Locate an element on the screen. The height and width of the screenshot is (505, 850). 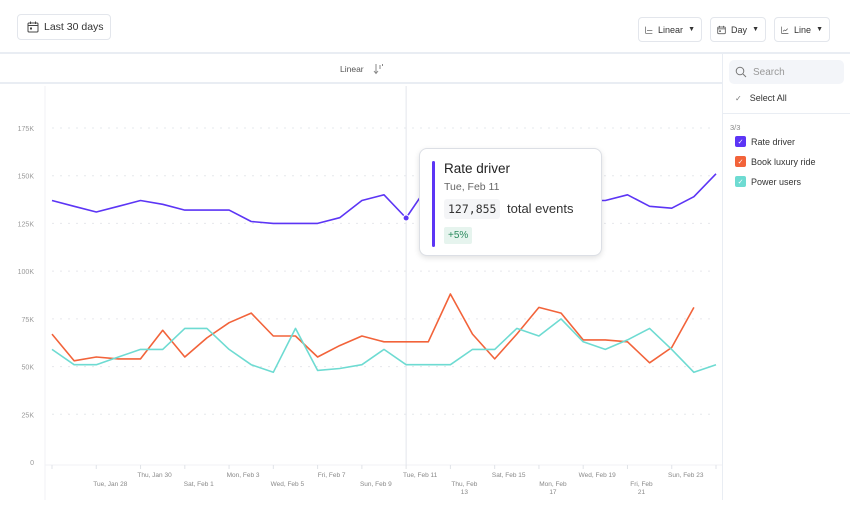
scale-dropdown: Linear ▼ is located at coordinates (670, 29).